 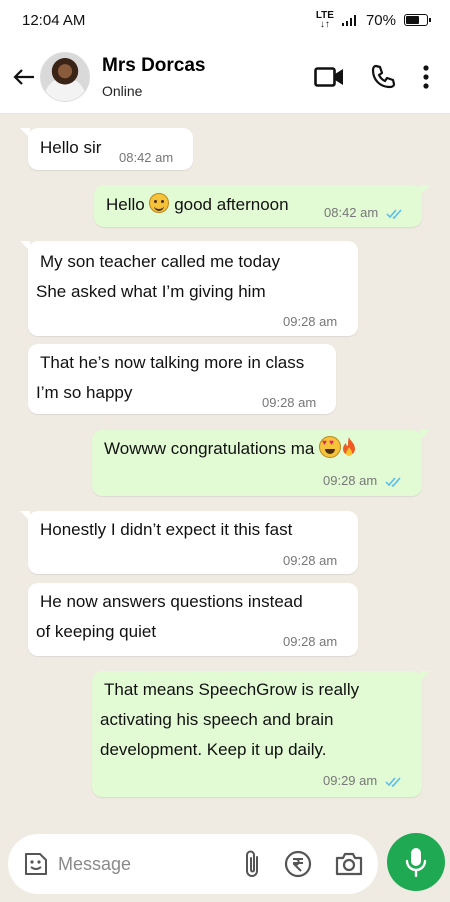 I want to click on video-camera-icon, so click(x=328, y=76).